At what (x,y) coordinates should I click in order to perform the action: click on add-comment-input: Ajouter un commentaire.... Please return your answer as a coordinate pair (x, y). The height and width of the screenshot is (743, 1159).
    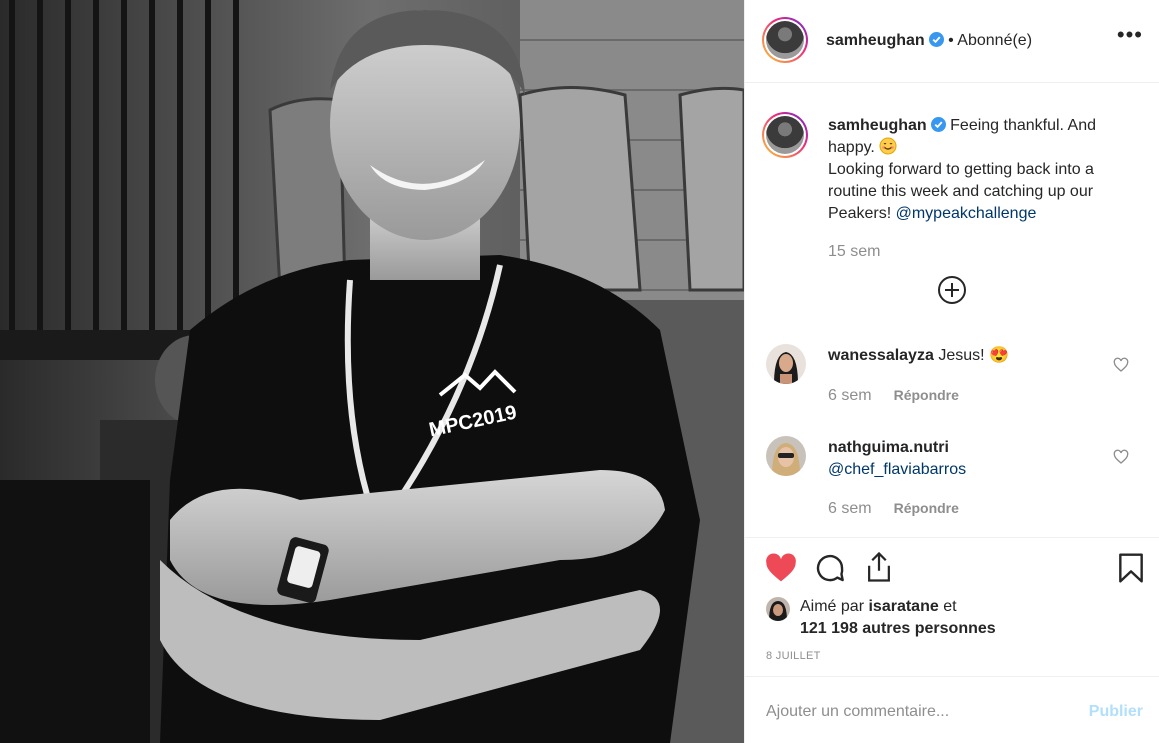
    Looking at the image, I should click on (857, 712).